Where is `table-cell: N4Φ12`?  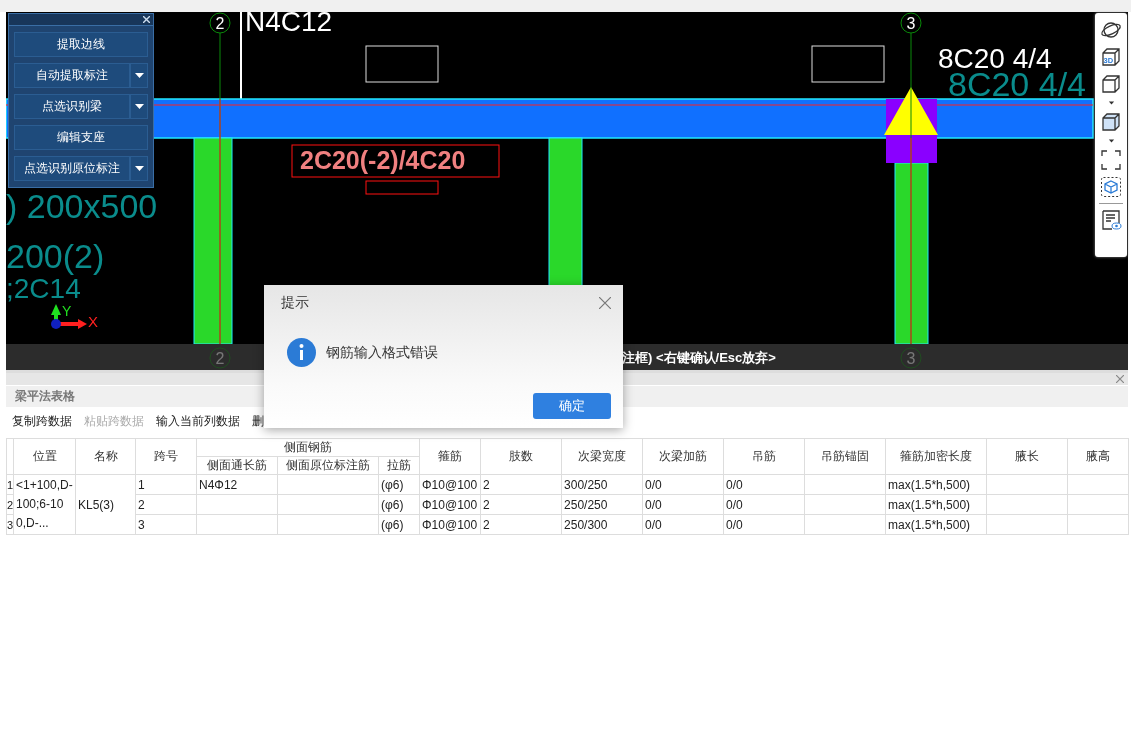
table-cell: N4Φ12 is located at coordinates (237, 484).